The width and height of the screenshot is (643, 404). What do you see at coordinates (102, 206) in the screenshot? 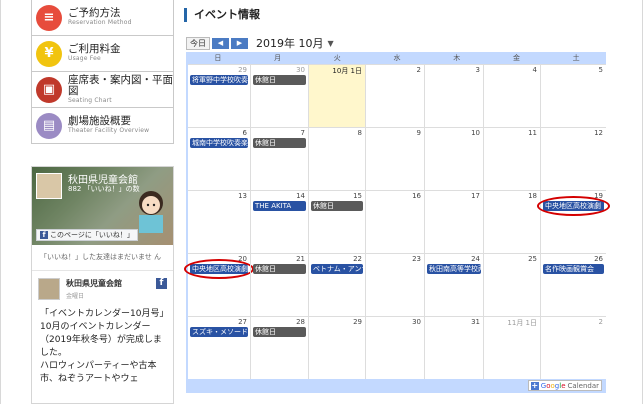
I see `facebook-cover: 秋田県児童会館 882 「いいね！」の数 f このページに「いいね！」` at bounding box center [102, 206].